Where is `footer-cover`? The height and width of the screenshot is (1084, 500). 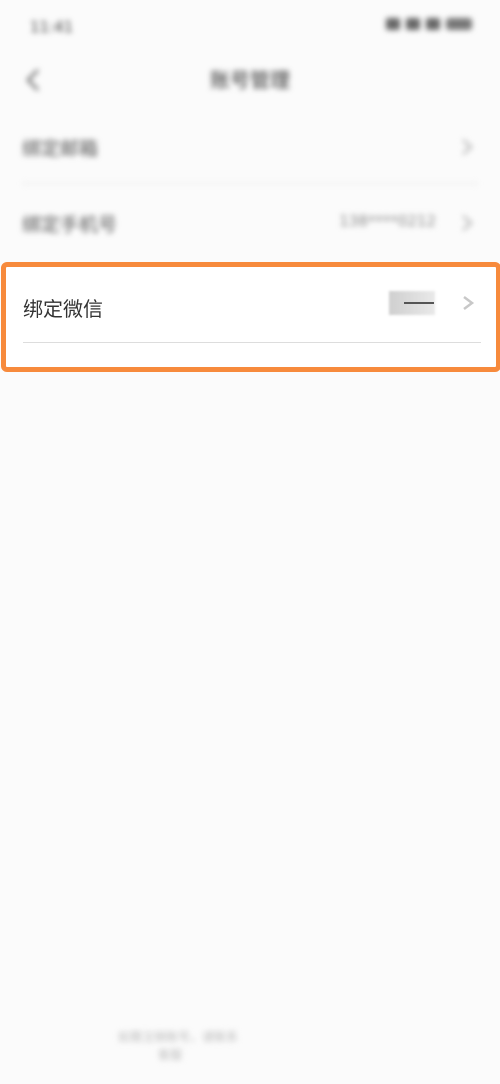 footer-cover is located at coordinates (384, 1047).